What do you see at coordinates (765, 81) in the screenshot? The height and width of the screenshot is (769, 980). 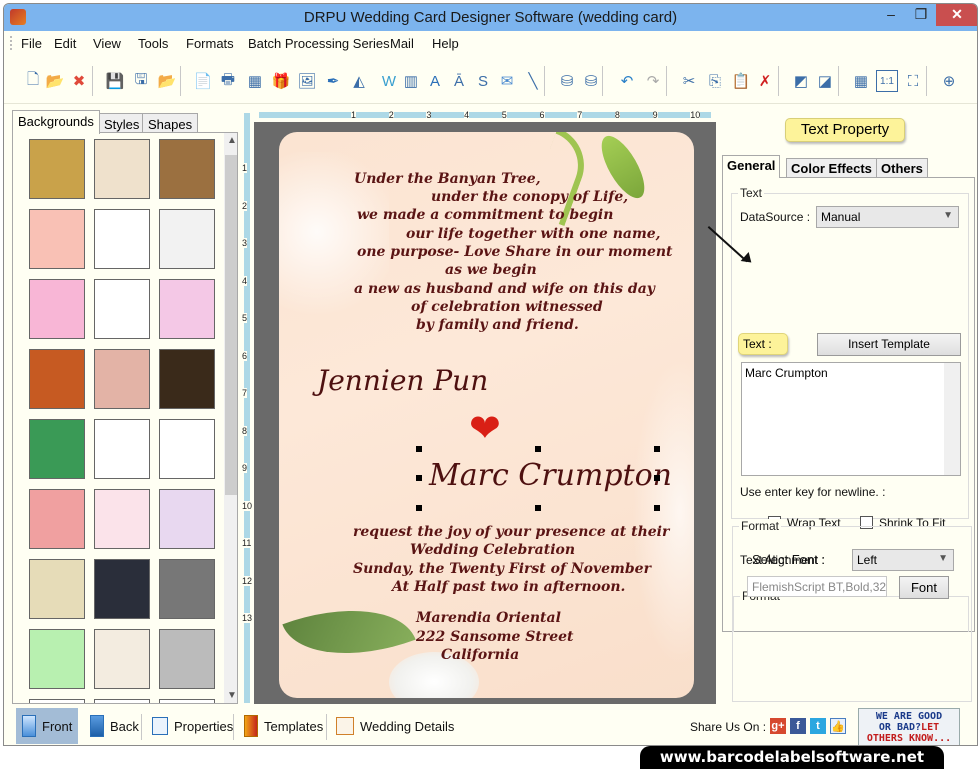 I see `delete-icon: ✗` at bounding box center [765, 81].